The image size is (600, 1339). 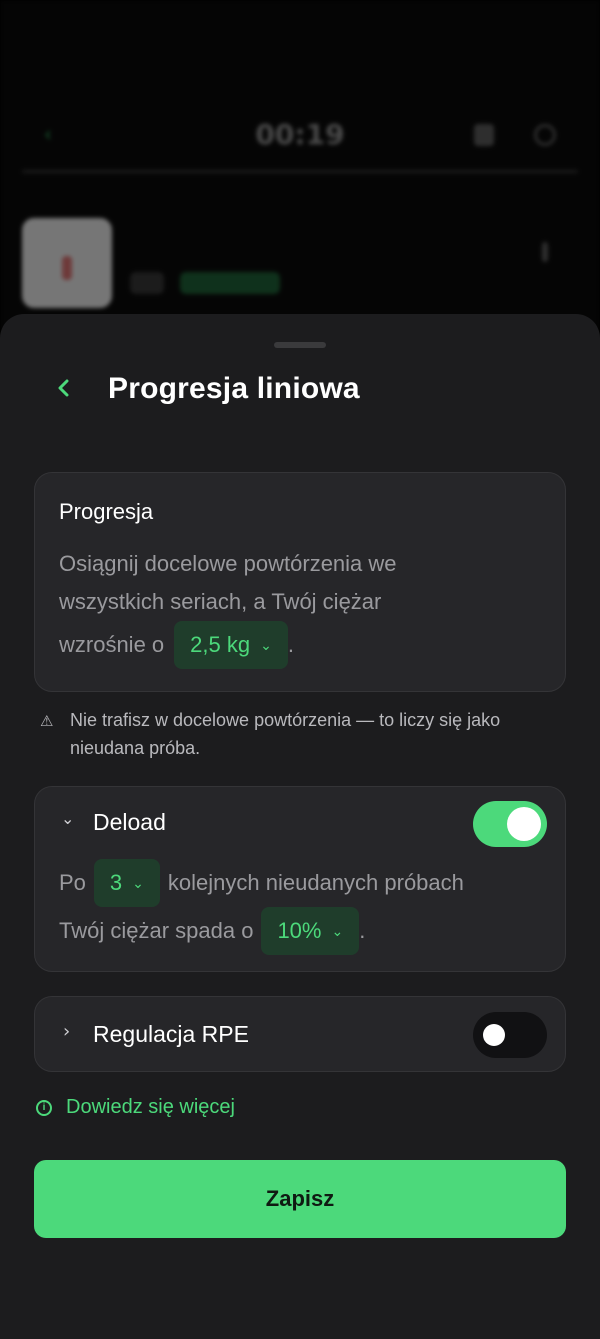 What do you see at coordinates (72, 882) in the screenshot?
I see `deload-prefix: Po` at bounding box center [72, 882].